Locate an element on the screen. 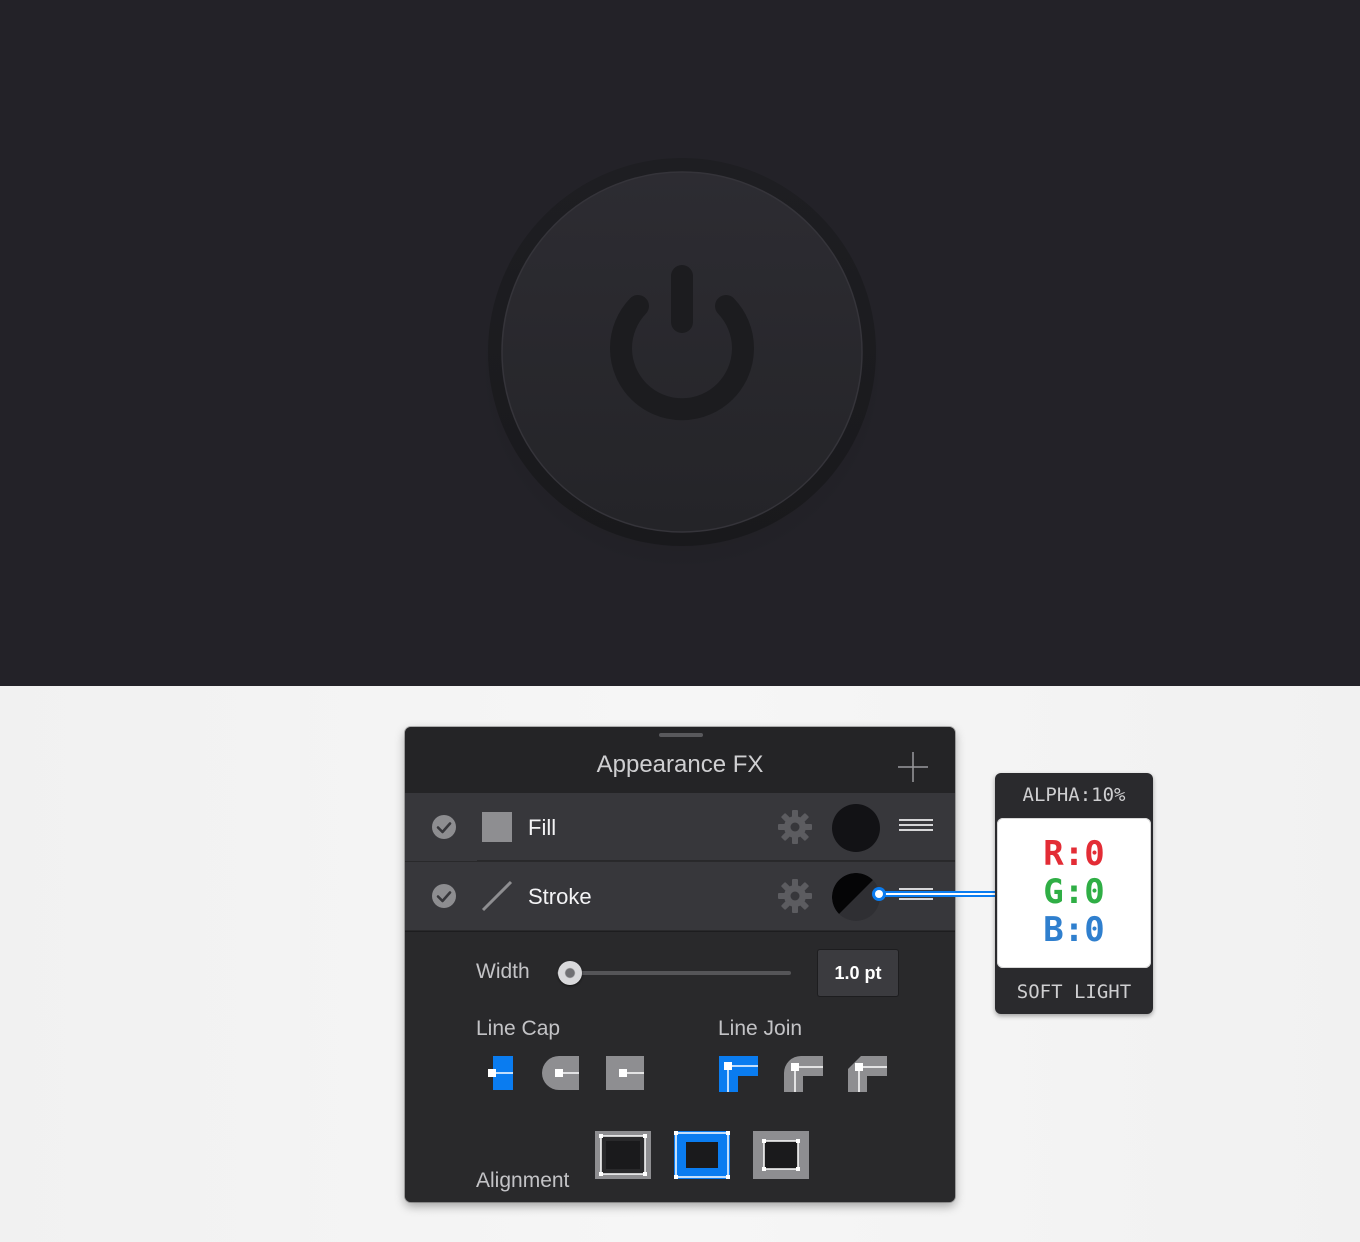 The width and height of the screenshot is (1360, 1242). color-callout-connector is located at coordinates (933, 894).